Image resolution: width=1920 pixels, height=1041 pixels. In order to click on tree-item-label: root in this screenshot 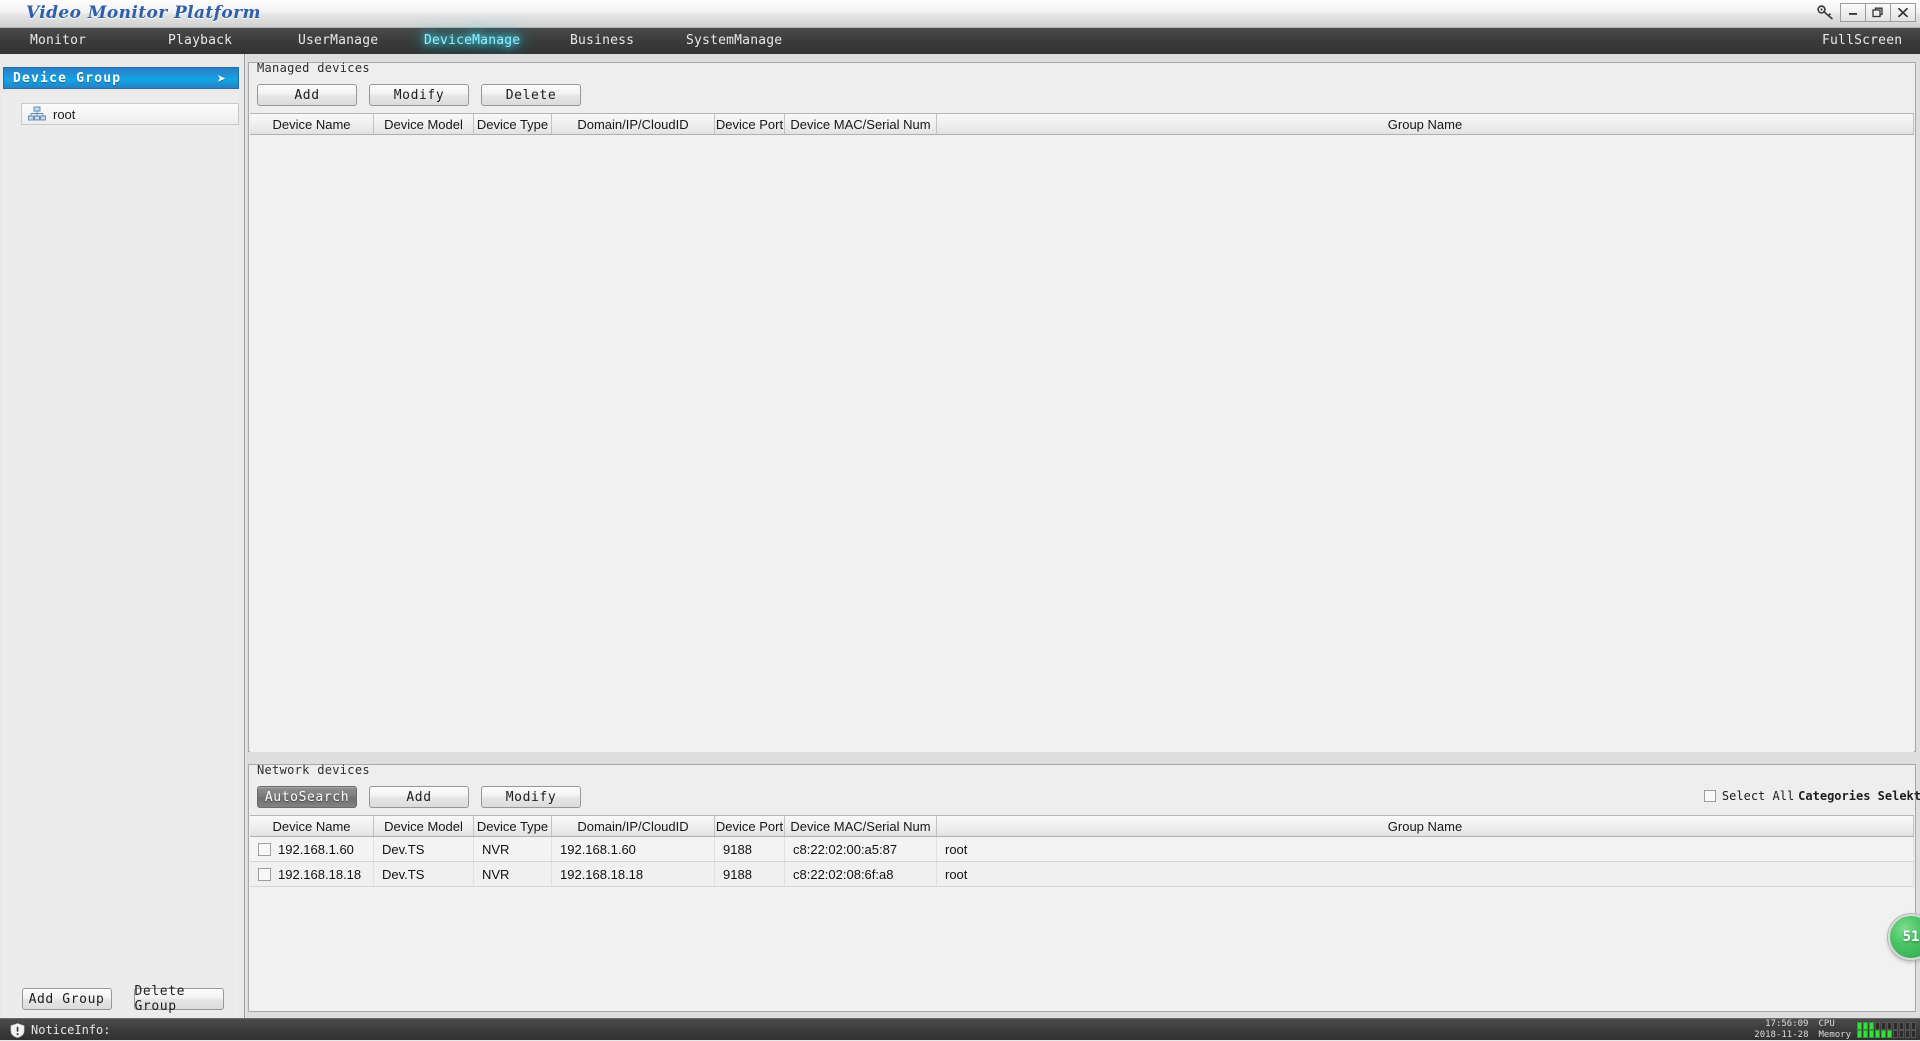, I will do `click(64, 114)`.